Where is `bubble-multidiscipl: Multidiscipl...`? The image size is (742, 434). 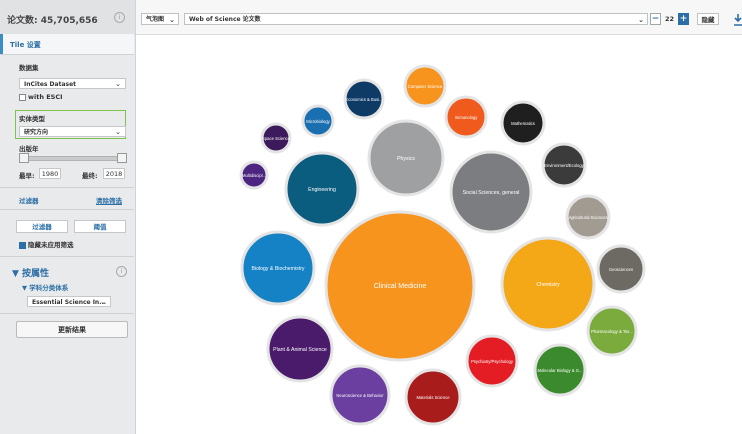 bubble-multidiscipl: Multidiscipl... is located at coordinates (254, 175).